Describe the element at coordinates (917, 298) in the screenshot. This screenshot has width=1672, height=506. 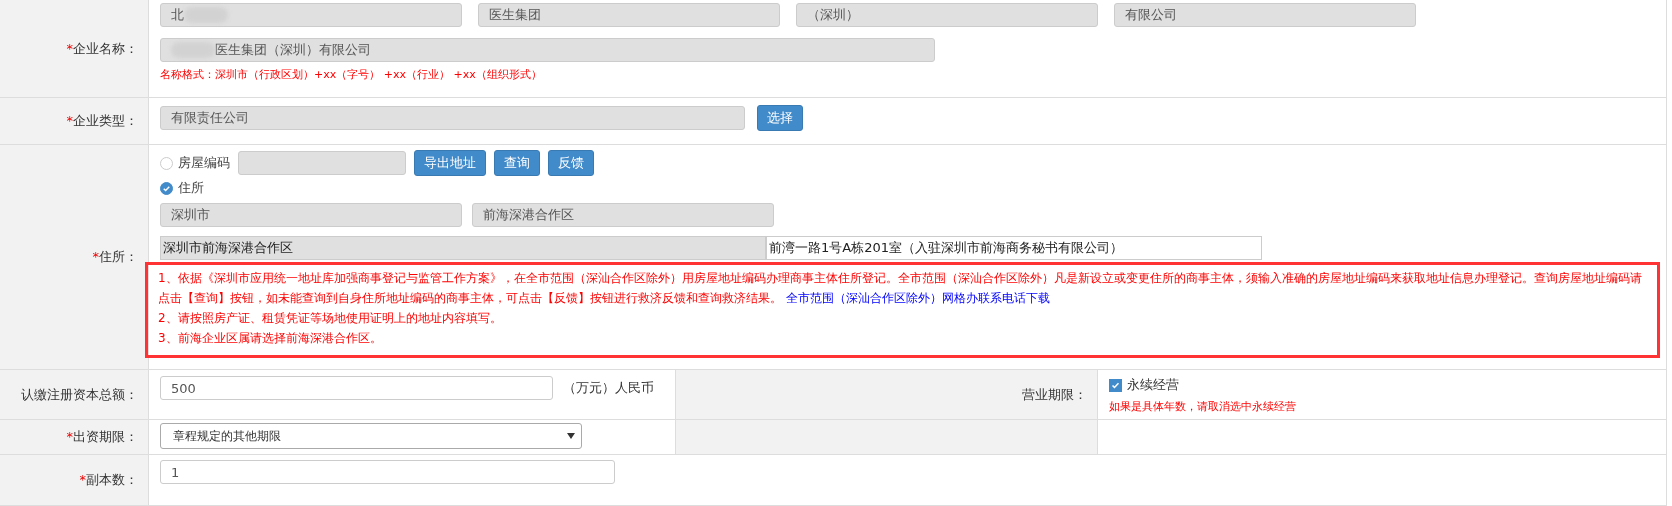
I see `download-link: 全市范围（深汕合作区除外）网格办联系电话下载` at that location.